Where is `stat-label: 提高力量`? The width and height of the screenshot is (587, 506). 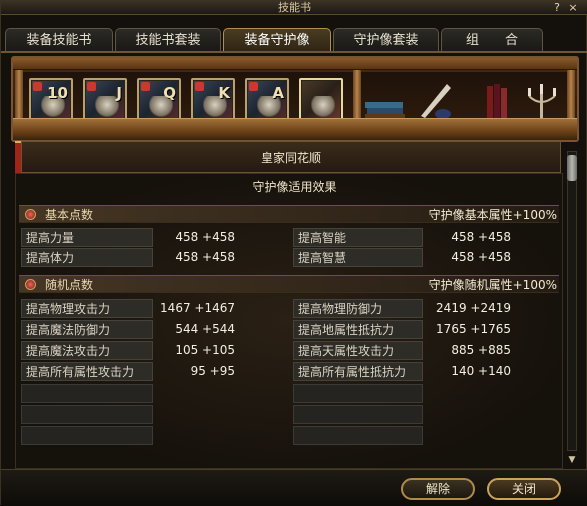
stat-label: 提高力量 is located at coordinates (87, 237).